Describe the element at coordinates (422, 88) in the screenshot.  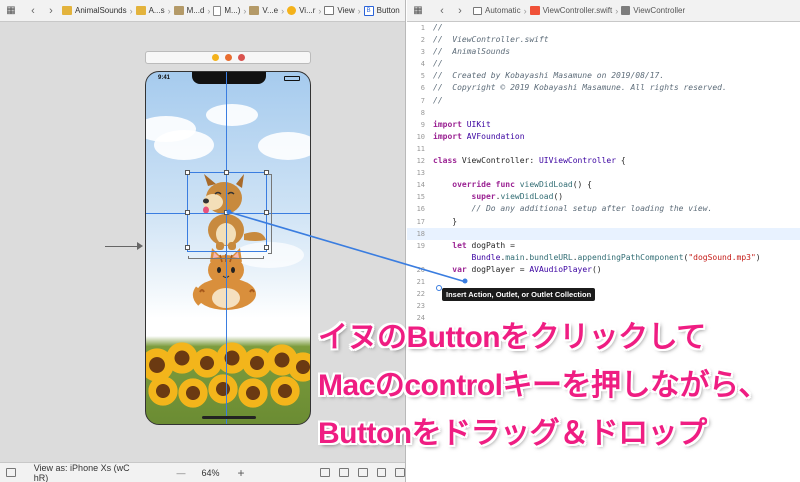
I see `line-number: 6` at that location.